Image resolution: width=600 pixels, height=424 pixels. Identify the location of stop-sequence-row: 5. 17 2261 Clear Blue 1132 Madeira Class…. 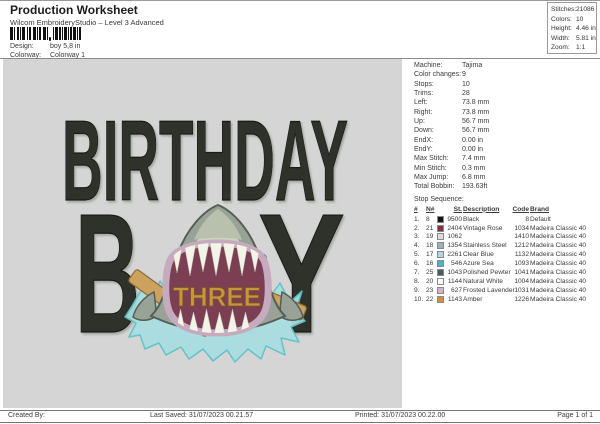
(505, 254).